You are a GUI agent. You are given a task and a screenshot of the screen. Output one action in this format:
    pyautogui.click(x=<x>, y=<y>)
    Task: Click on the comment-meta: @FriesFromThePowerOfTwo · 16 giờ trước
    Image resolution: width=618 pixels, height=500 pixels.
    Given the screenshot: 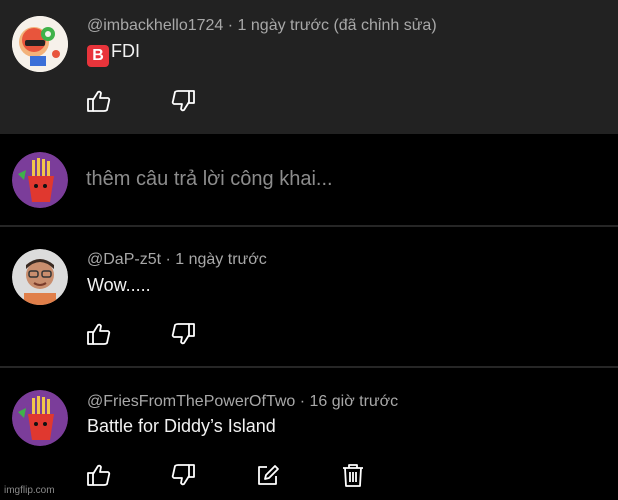 What is the action you would take?
    pyautogui.click(x=243, y=401)
    